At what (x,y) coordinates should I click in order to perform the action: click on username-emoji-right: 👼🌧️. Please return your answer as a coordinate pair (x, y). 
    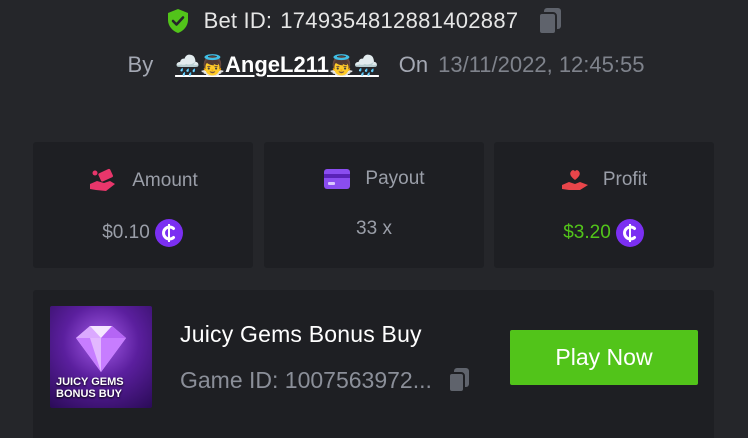
    Looking at the image, I should click on (353, 65).